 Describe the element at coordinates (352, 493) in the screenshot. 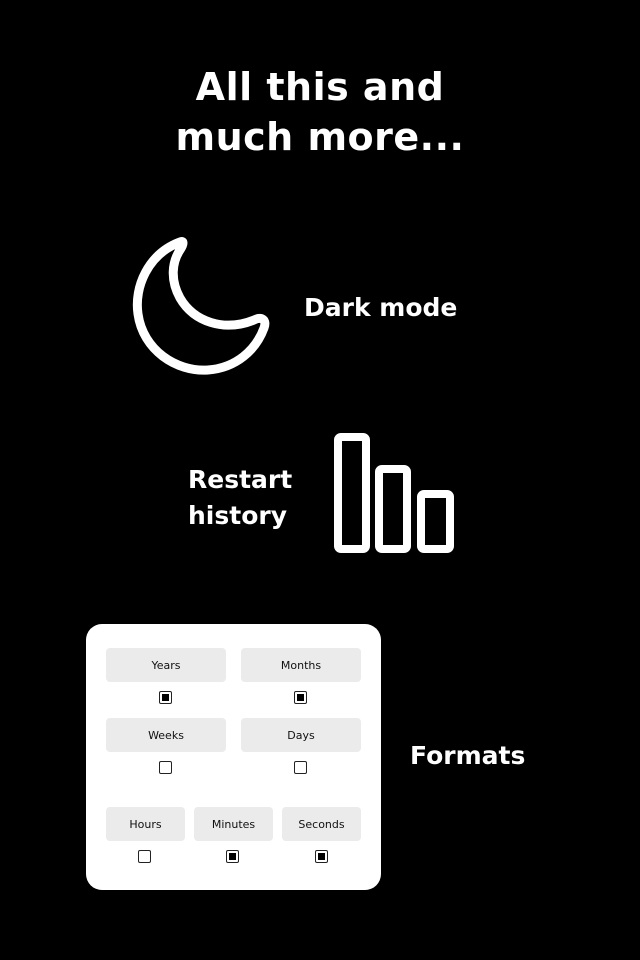

I see `bar-tall` at that location.